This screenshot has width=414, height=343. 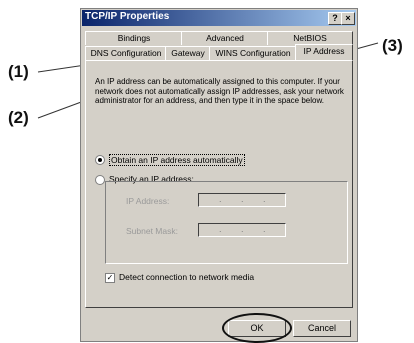 What do you see at coordinates (225, 38) in the screenshot?
I see `tab-advanced: Advanced` at bounding box center [225, 38].